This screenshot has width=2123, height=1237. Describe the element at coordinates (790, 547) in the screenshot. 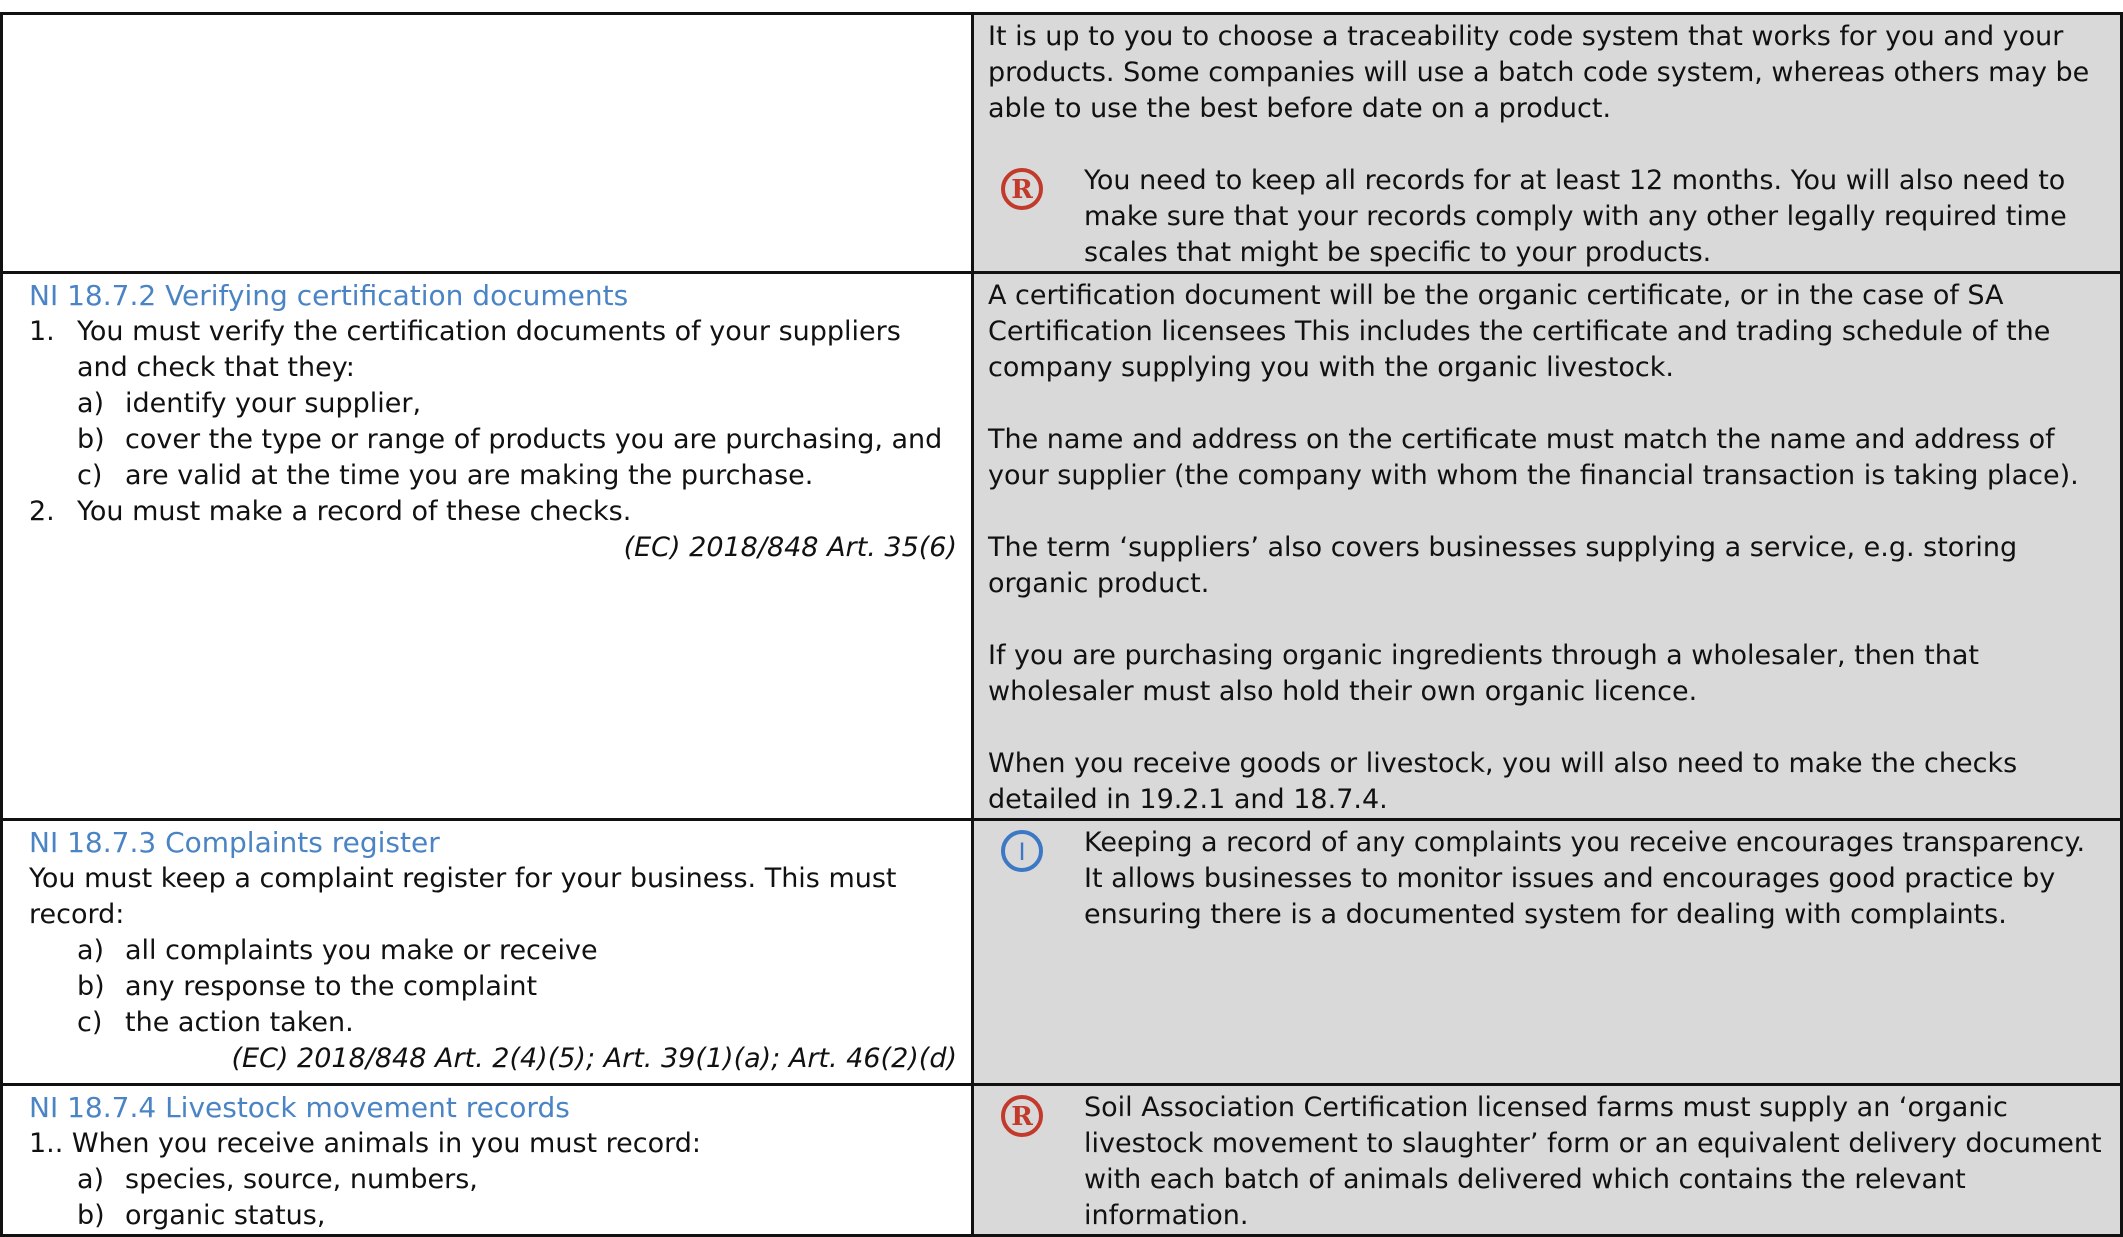

I see `regulation-citation: (EC) 2018/848 Art. 35(6)` at that location.